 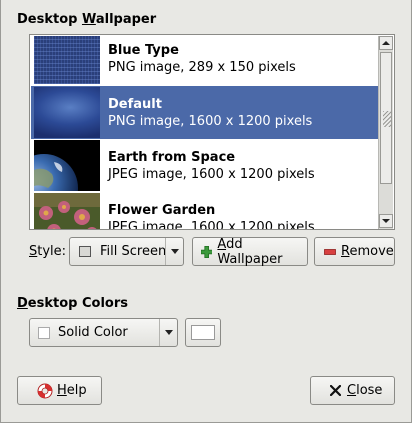 I want to click on wallpaper-item-default: Default PNG image, 1600 x 1200 pixels, so click(x=205, y=112).